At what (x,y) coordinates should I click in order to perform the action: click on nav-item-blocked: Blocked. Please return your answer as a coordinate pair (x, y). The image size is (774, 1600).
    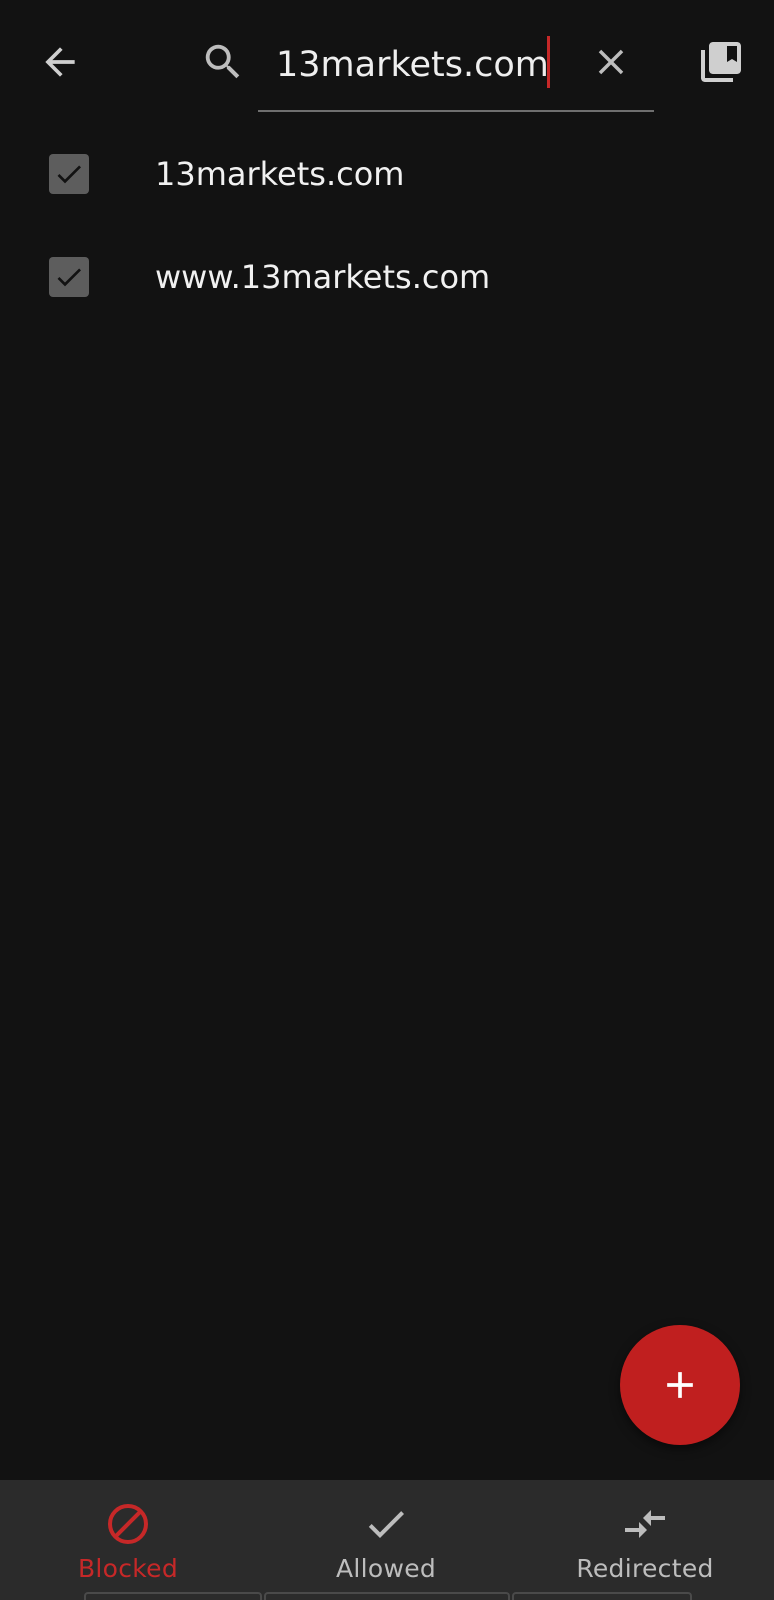
    Looking at the image, I should click on (128, 1540).